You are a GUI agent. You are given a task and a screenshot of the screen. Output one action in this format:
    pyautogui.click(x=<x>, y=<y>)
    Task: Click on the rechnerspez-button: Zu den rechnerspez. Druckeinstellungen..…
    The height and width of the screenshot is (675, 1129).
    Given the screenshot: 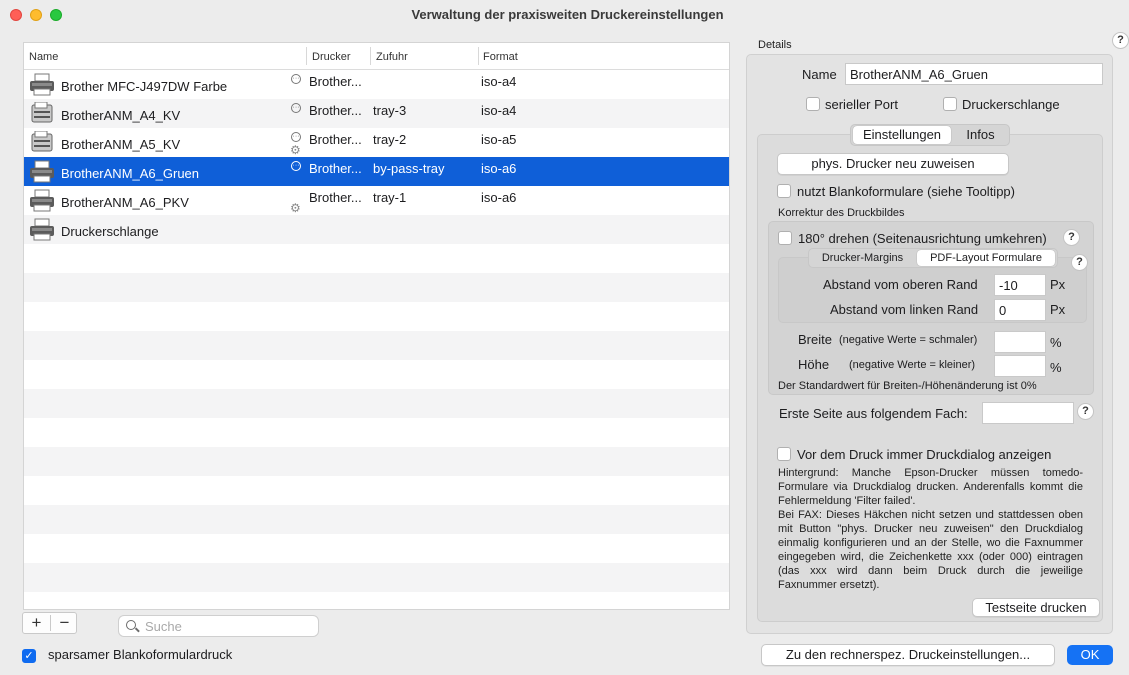 What is the action you would take?
    pyautogui.click(x=908, y=655)
    